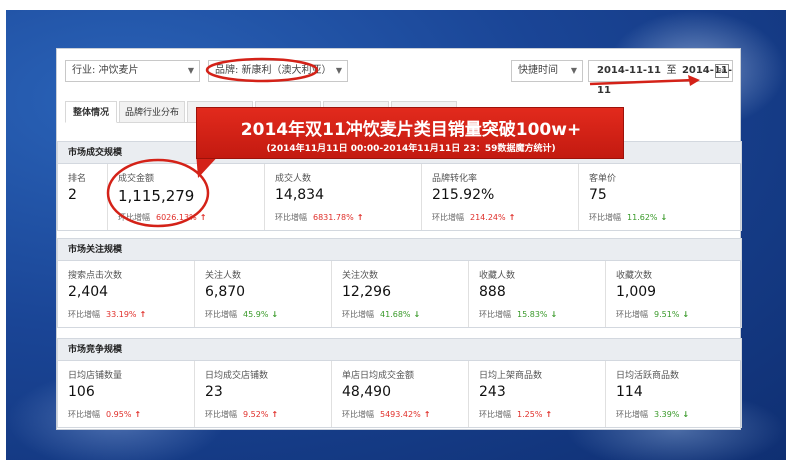 The height and width of the screenshot is (464, 790). I want to click on banner-title: 2014年双11冲饮麦片类目销量突破100w+, so click(411, 130).